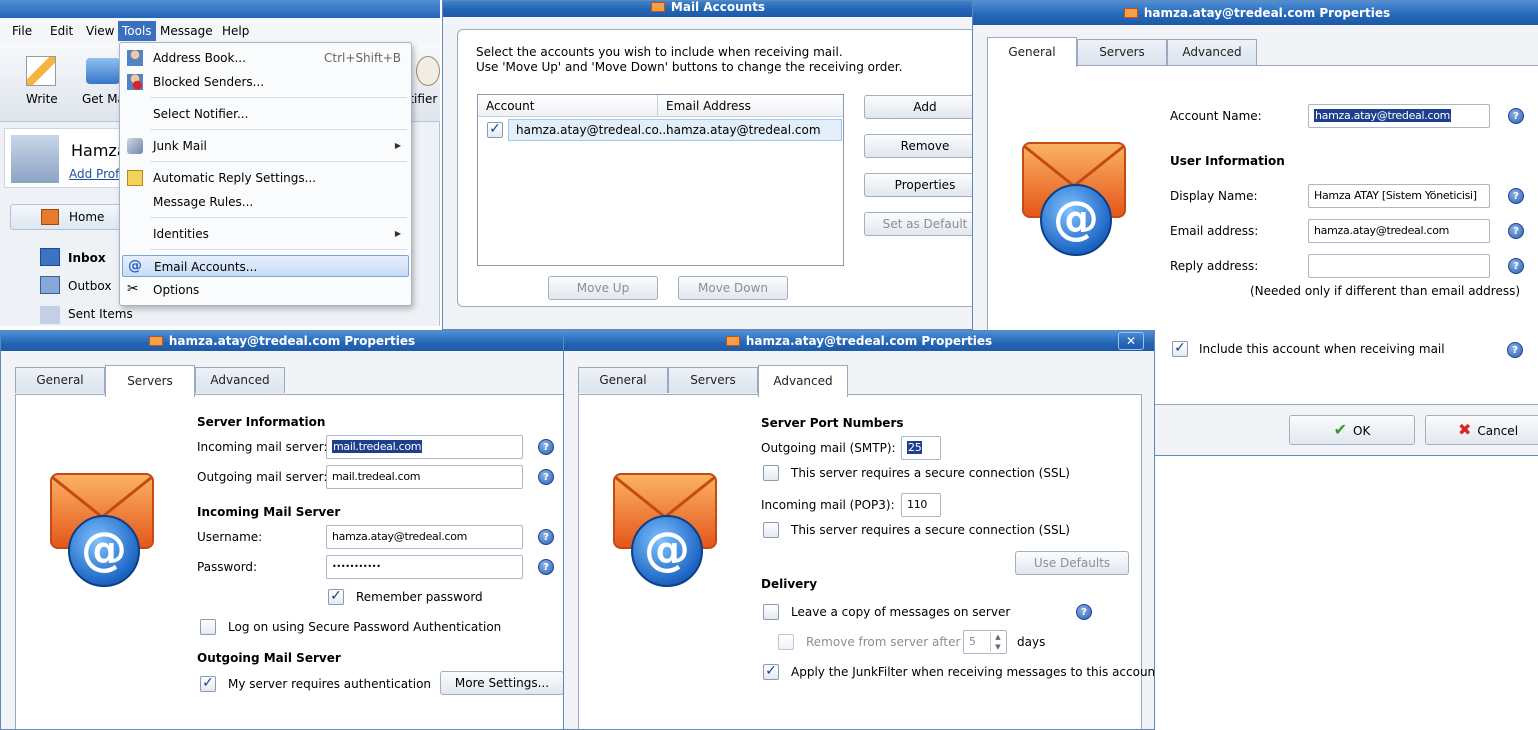  Describe the element at coordinates (424, 537) in the screenshot. I see `username-input: hamza.atay@tredeal.com` at that location.